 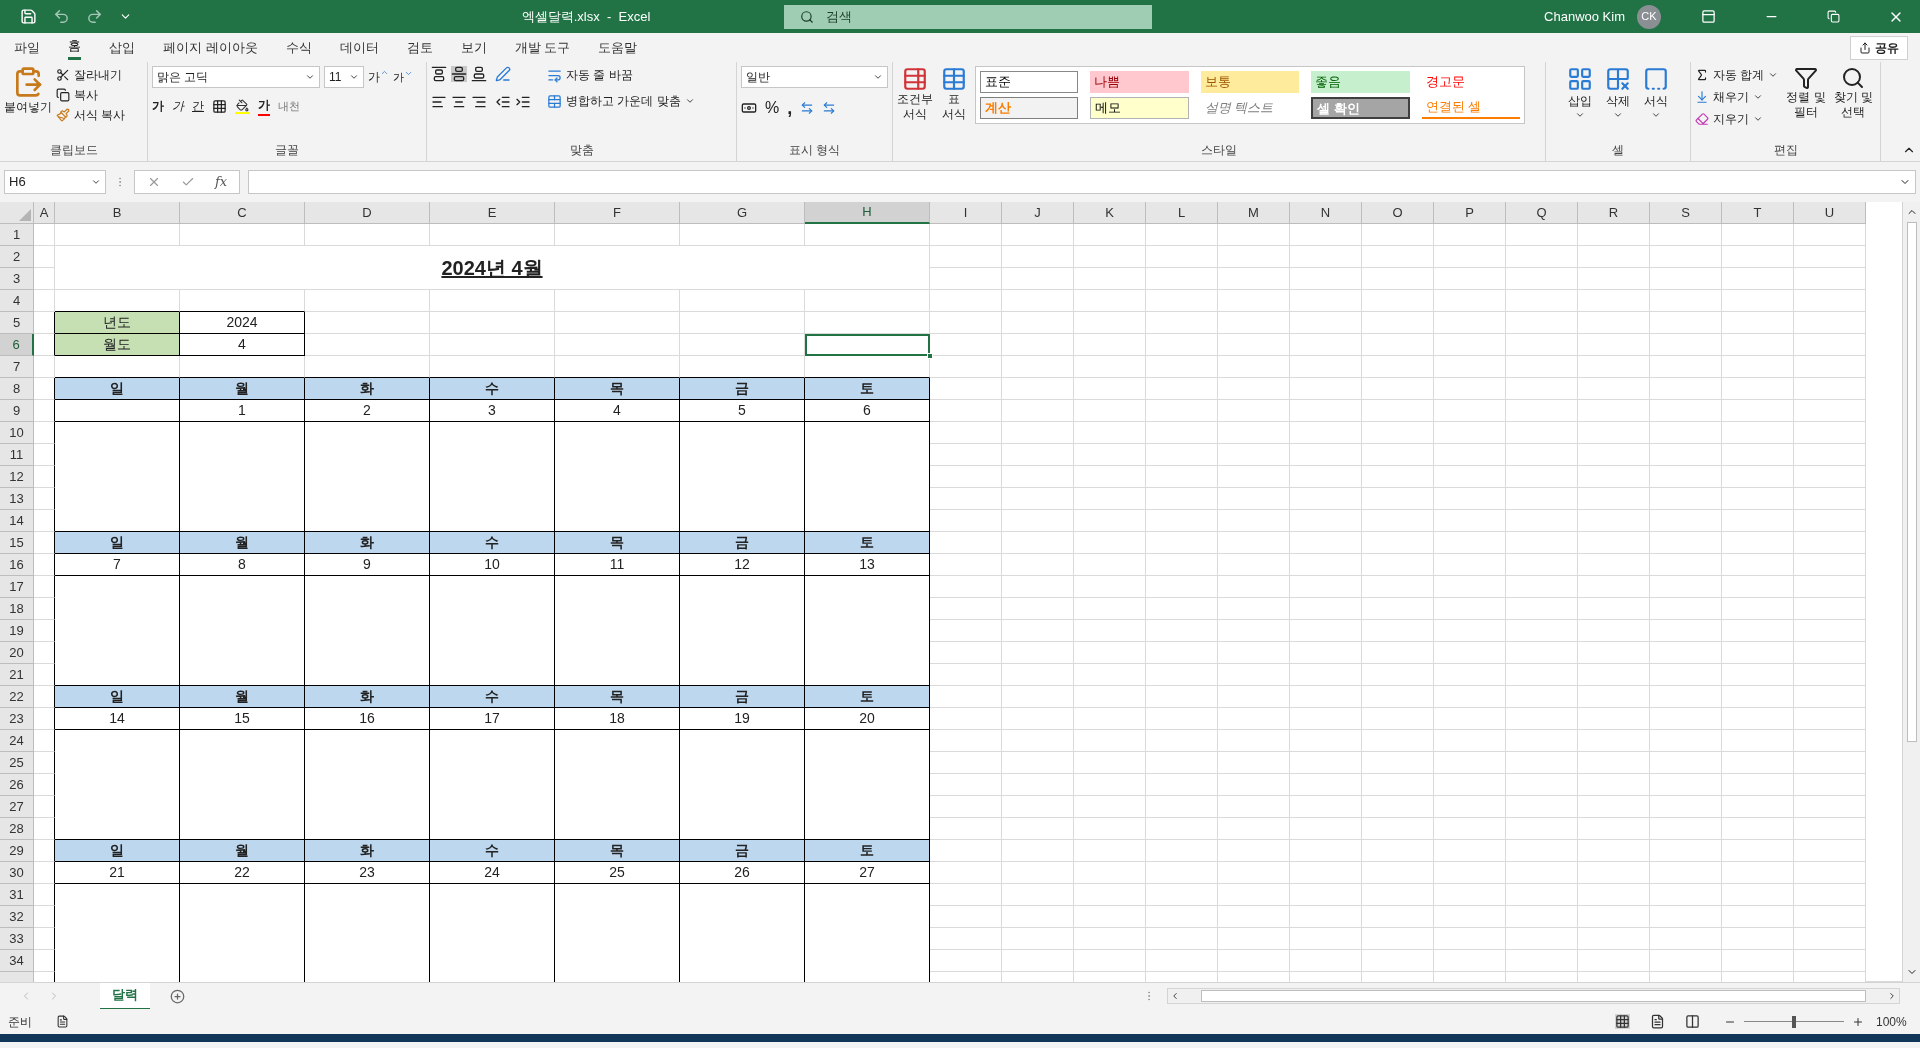 What do you see at coordinates (807, 108) in the screenshot?
I see `increase-decimal-icon` at bounding box center [807, 108].